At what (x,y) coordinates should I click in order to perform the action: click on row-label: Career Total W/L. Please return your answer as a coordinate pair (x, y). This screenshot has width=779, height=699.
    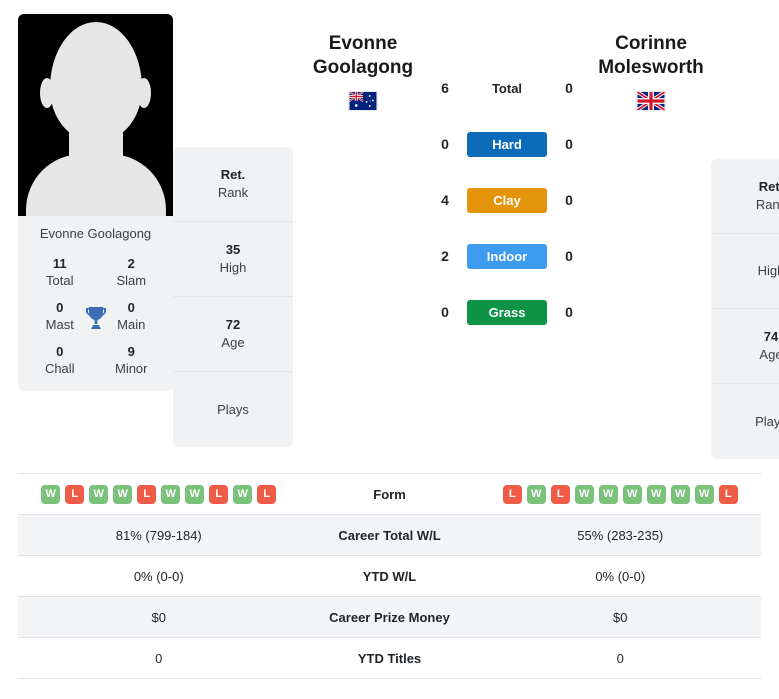
    Looking at the image, I should click on (389, 535).